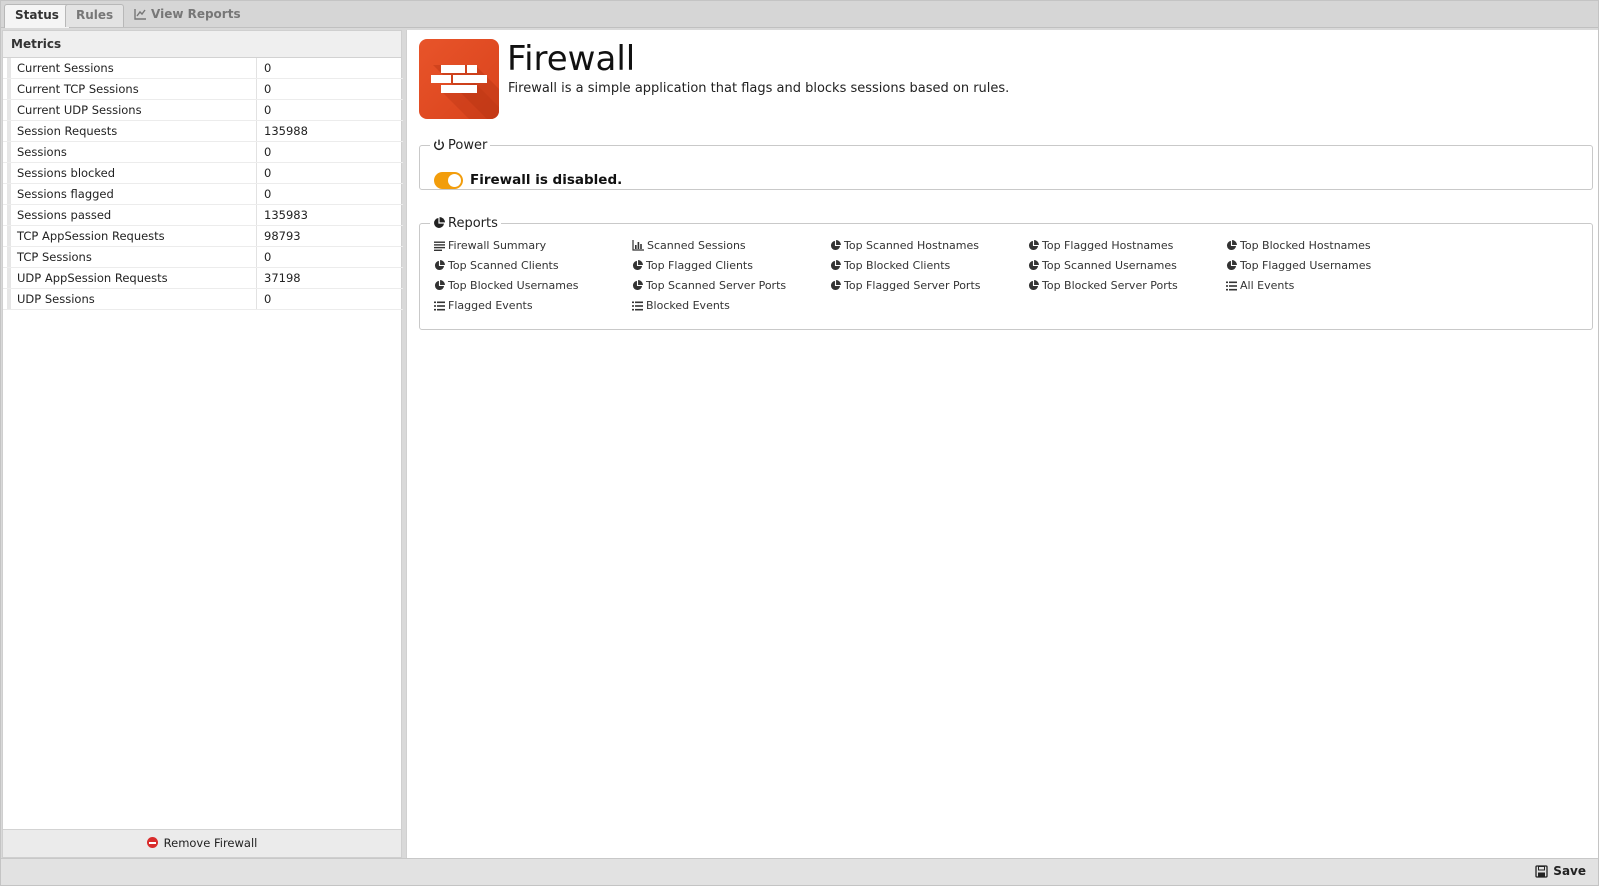  I want to click on metrics-row: Current UDP Sessions 0, so click(203, 110).